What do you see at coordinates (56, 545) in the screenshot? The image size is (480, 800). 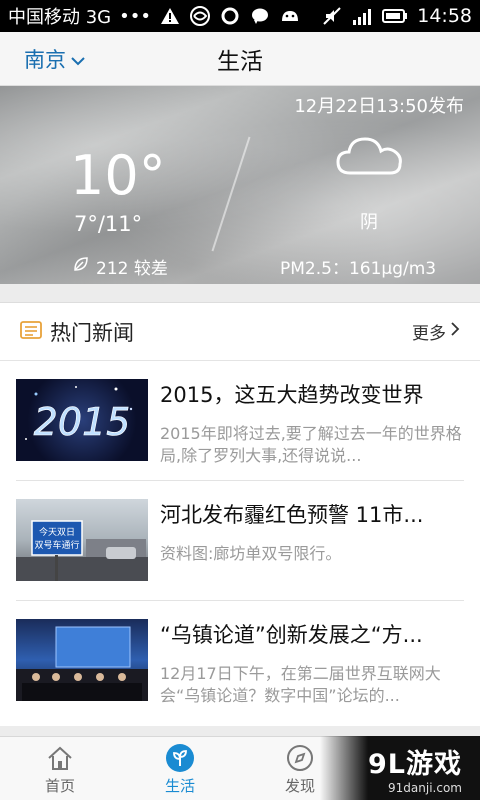 I see `svg-text: 双号车通行` at bounding box center [56, 545].